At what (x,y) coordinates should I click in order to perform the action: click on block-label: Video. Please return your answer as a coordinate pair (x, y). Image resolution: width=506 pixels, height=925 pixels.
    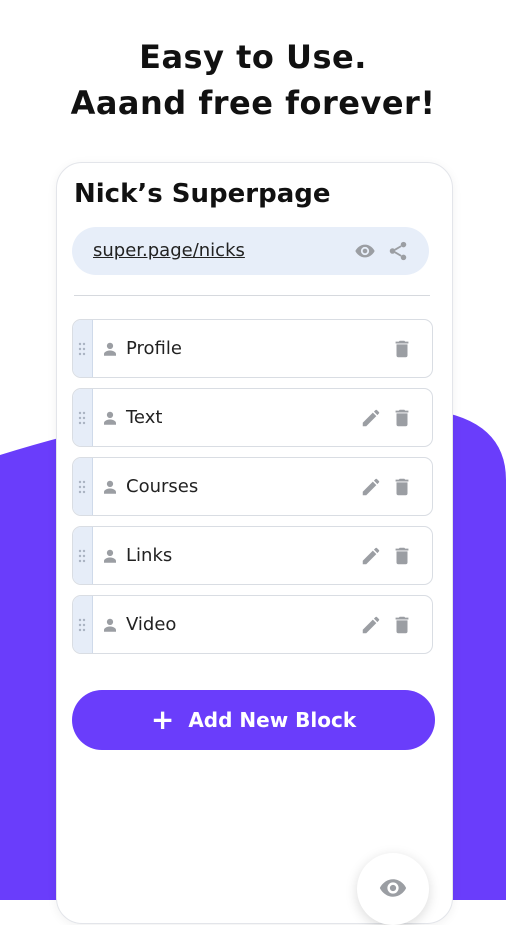
    Looking at the image, I should click on (151, 624).